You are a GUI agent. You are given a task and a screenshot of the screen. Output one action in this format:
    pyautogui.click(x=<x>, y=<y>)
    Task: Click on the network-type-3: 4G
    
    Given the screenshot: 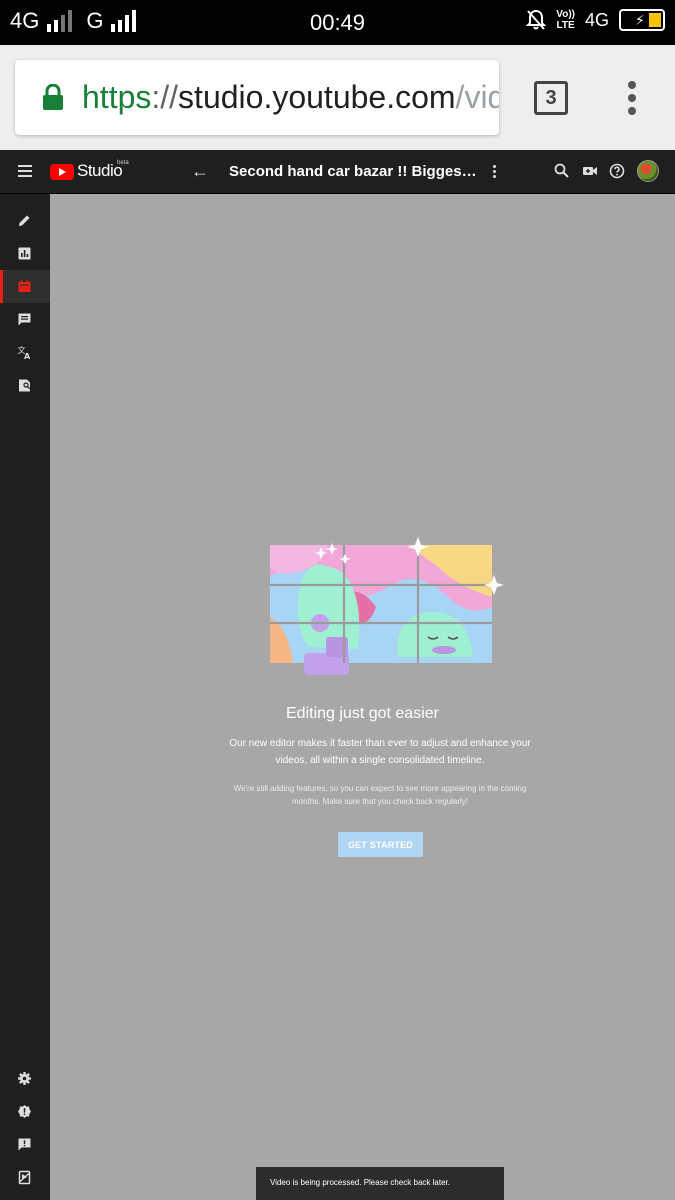 What is the action you would take?
    pyautogui.click(x=596, y=19)
    